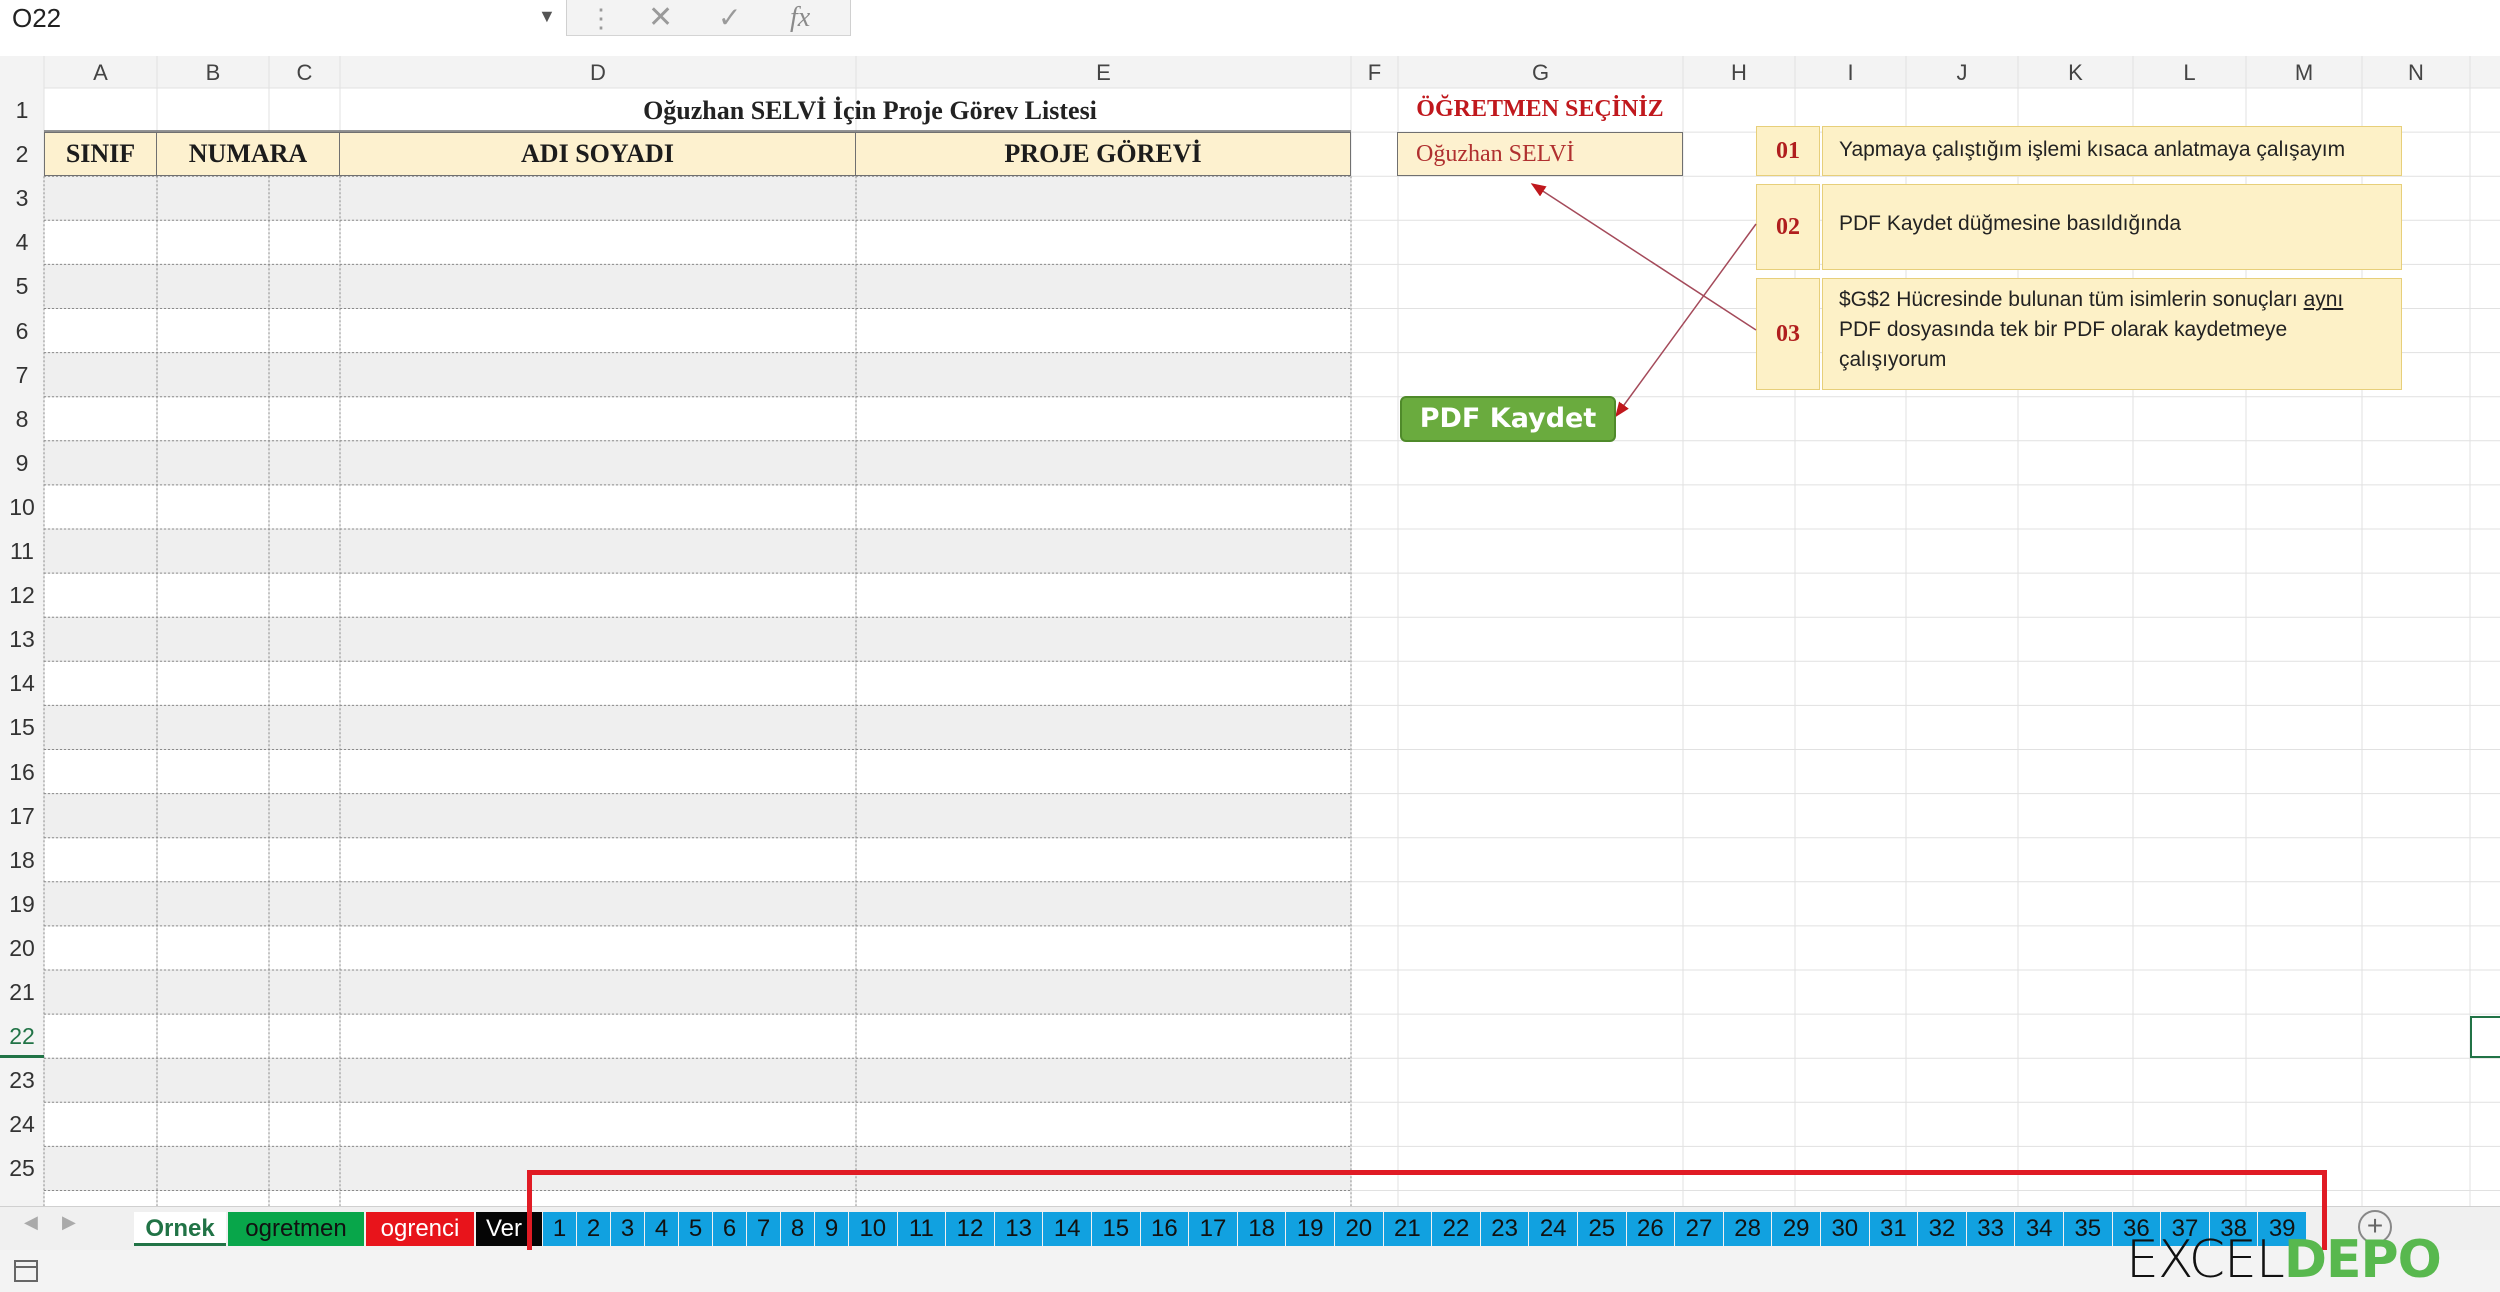 The height and width of the screenshot is (1292, 2500). I want to click on tab-scroll-left-icon: ◀, so click(31, 1222).